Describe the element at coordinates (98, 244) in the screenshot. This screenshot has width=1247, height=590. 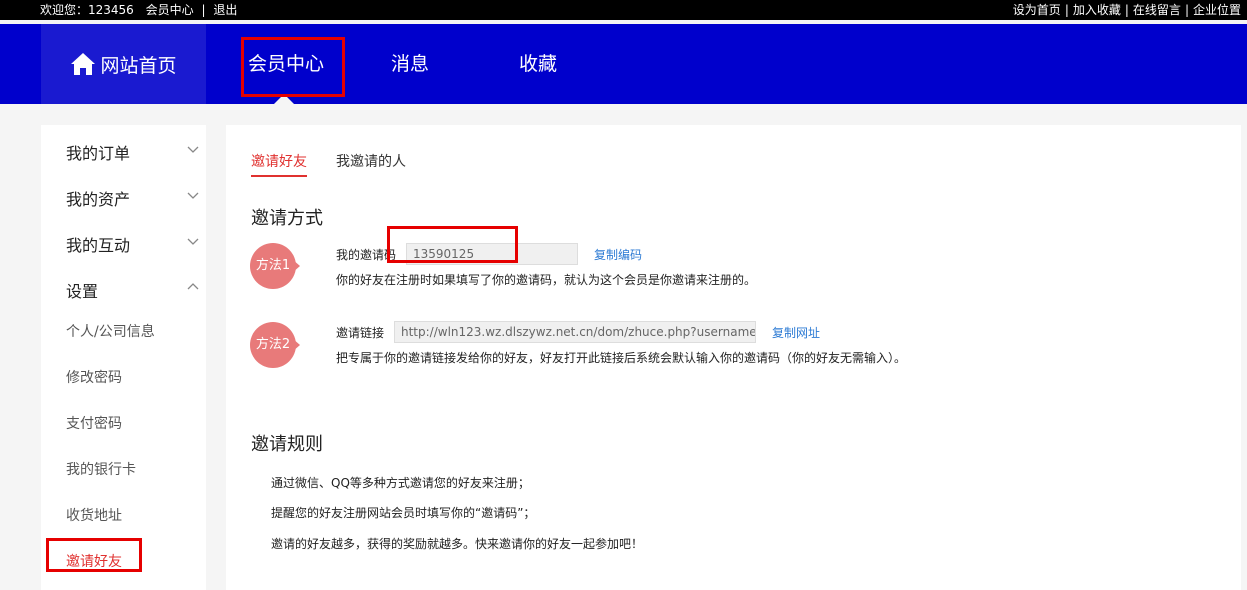
I see `sidebar-group-interaction: 我的互动` at that location.